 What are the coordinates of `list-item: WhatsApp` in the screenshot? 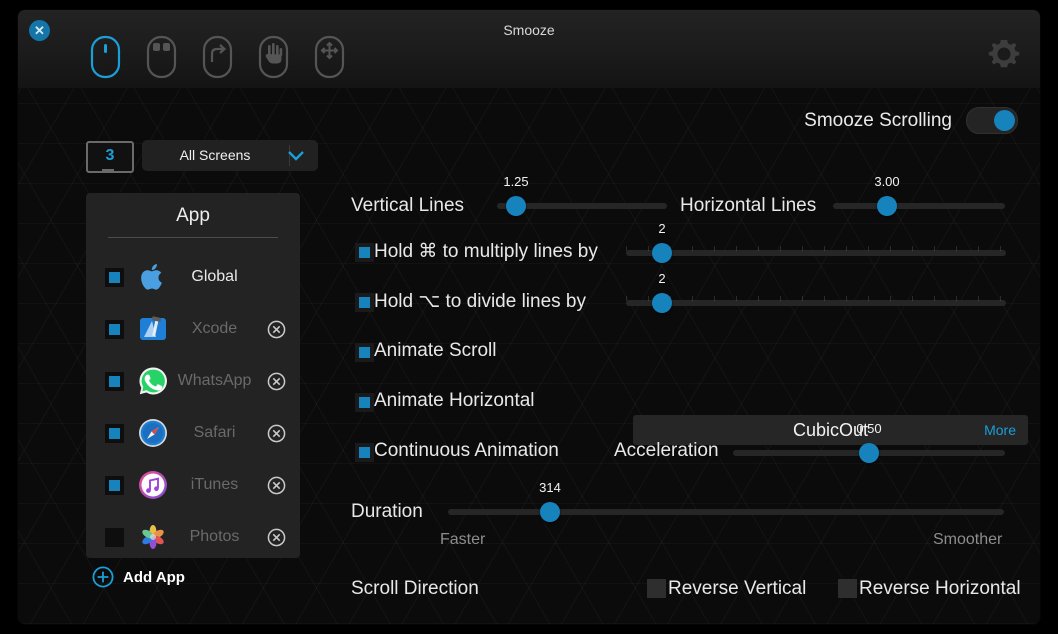 It's located at (193, 381).